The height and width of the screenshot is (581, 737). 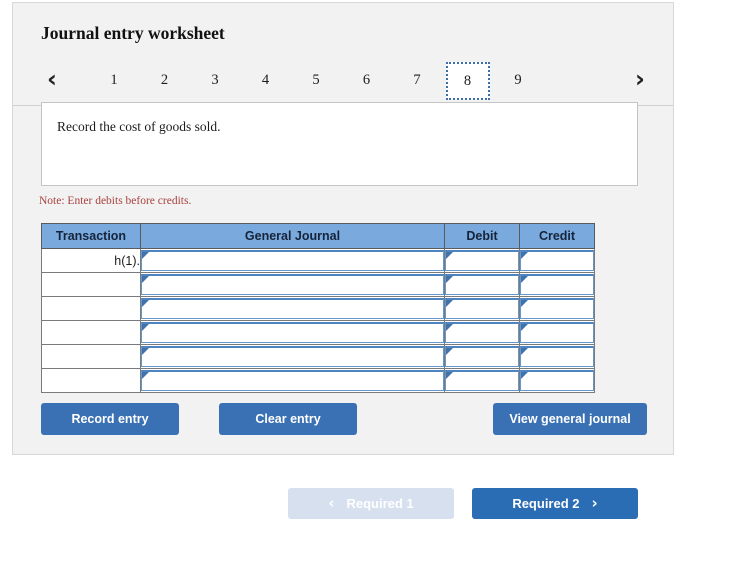 I want to click on required-1-label: Required 1, so click(x=380, y=503).